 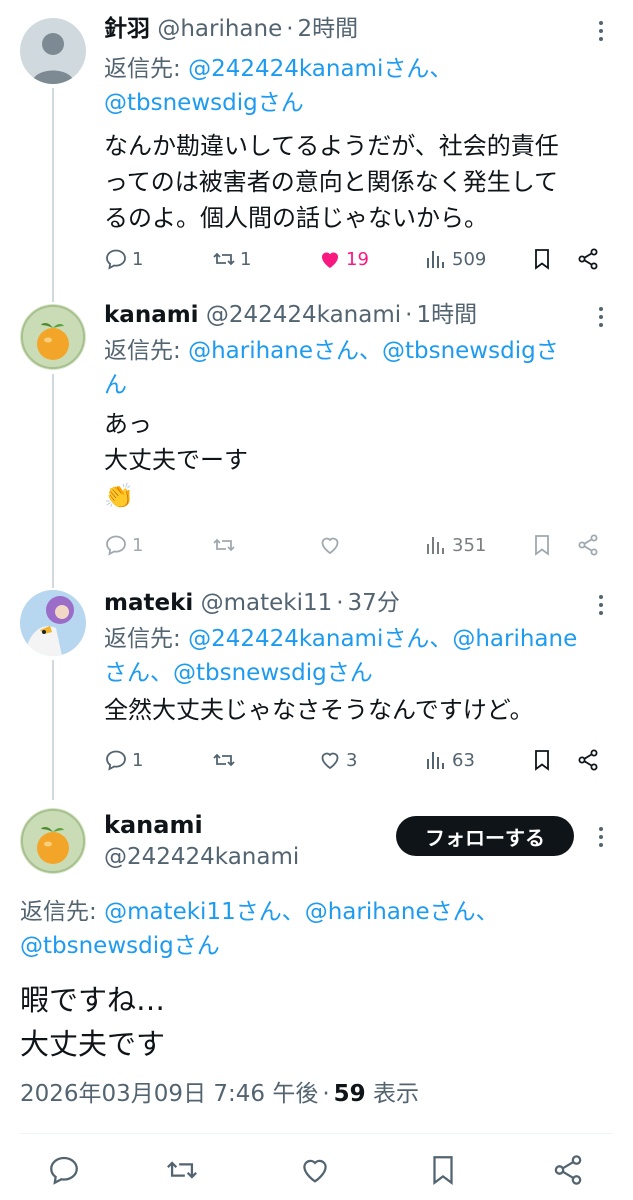 I want to click on tweet-header: mateki @mateki11 · 37分, so click(x=348, y=603).